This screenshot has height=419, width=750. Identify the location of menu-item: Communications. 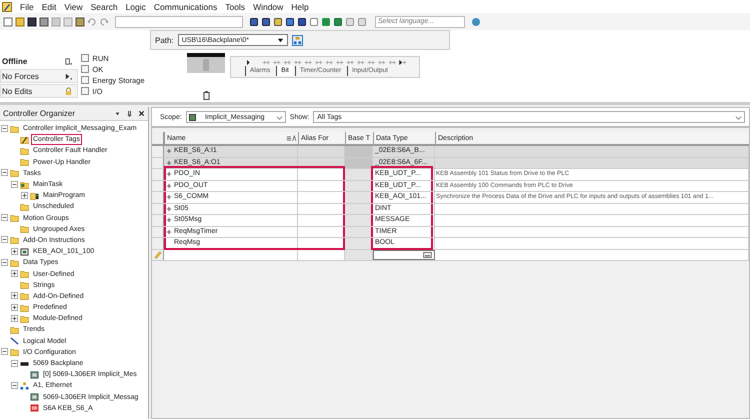
(186, 7).